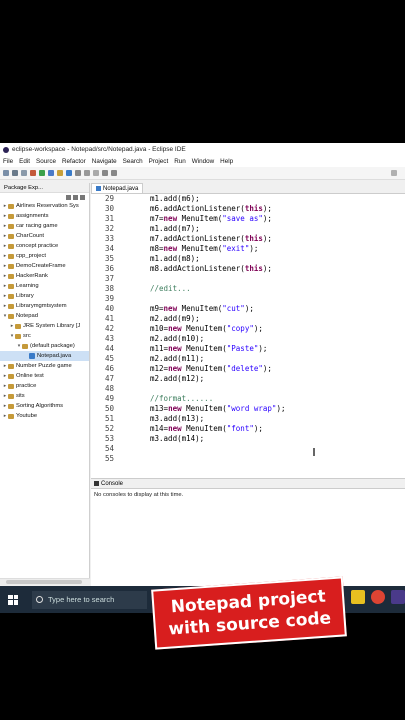  I want to click on line-number: 45, so click(109, 358).